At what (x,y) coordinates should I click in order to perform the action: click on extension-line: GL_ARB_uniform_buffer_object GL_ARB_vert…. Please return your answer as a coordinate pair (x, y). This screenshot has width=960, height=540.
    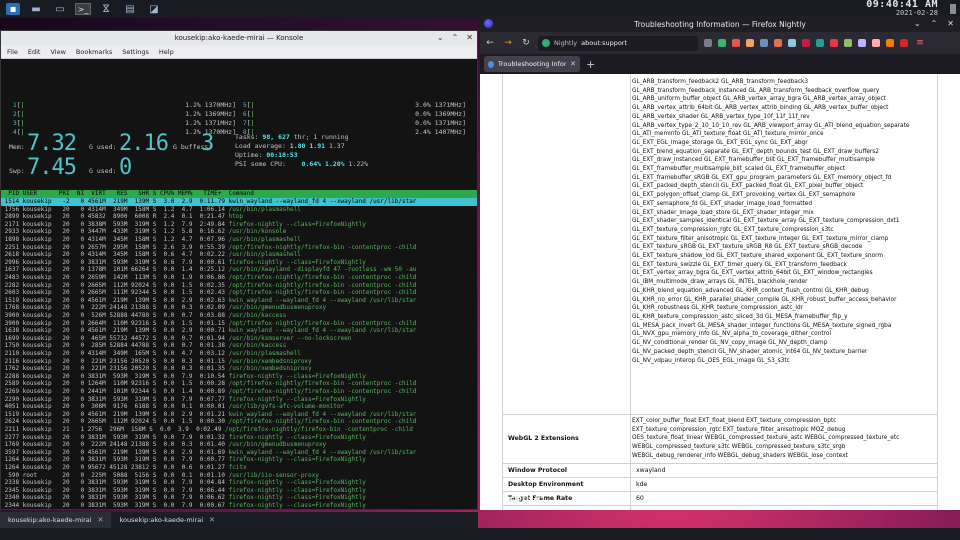
    Looking at the image, I should click on (759, 99).